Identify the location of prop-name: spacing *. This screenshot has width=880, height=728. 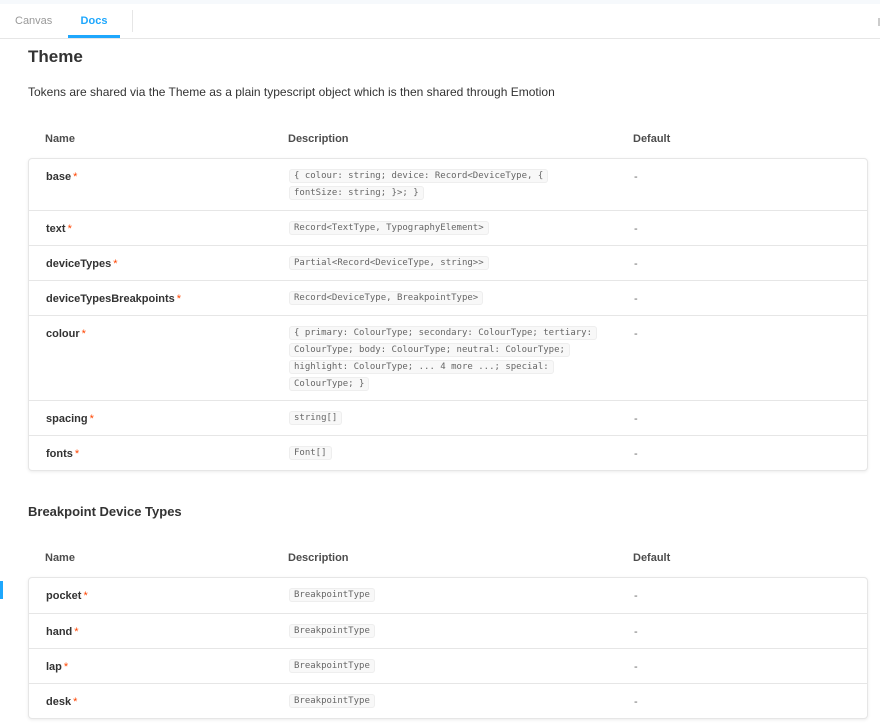
(70, 419).